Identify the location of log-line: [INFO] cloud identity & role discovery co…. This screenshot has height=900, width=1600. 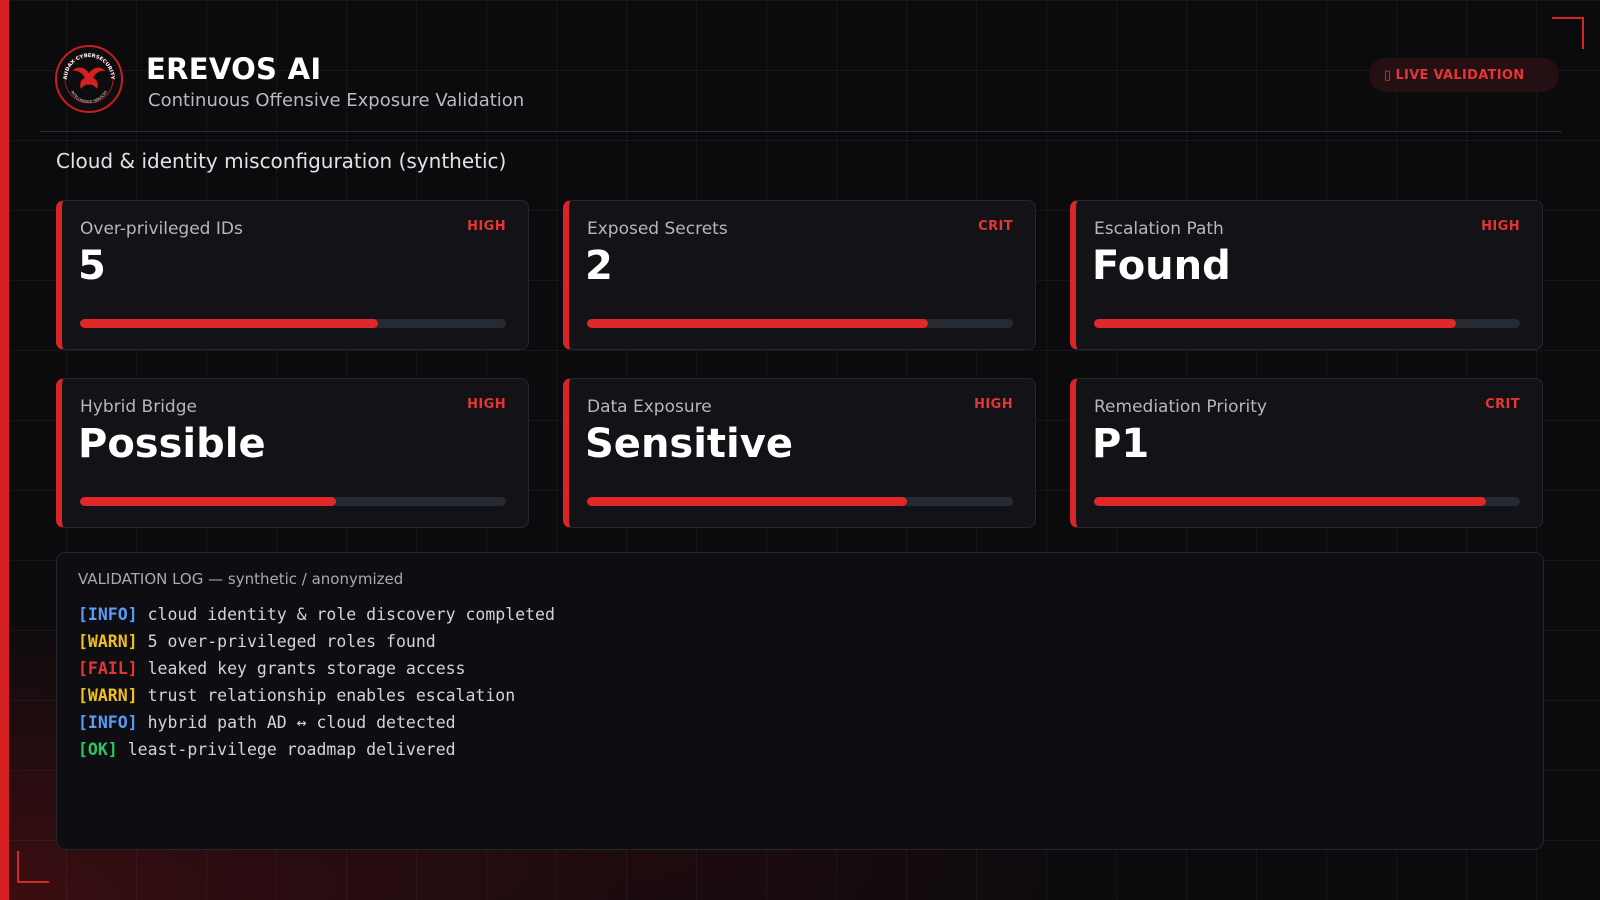
(316, 614).